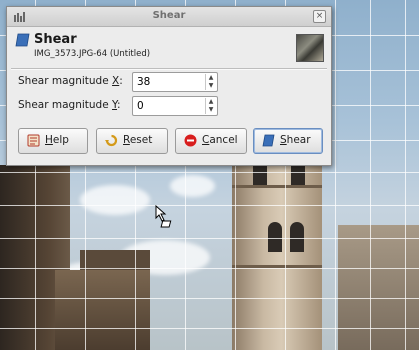 The image size is (419, 350). I want to click on image-name: IMG_3573.JPG-64 (Untitled), so click(92, 54).